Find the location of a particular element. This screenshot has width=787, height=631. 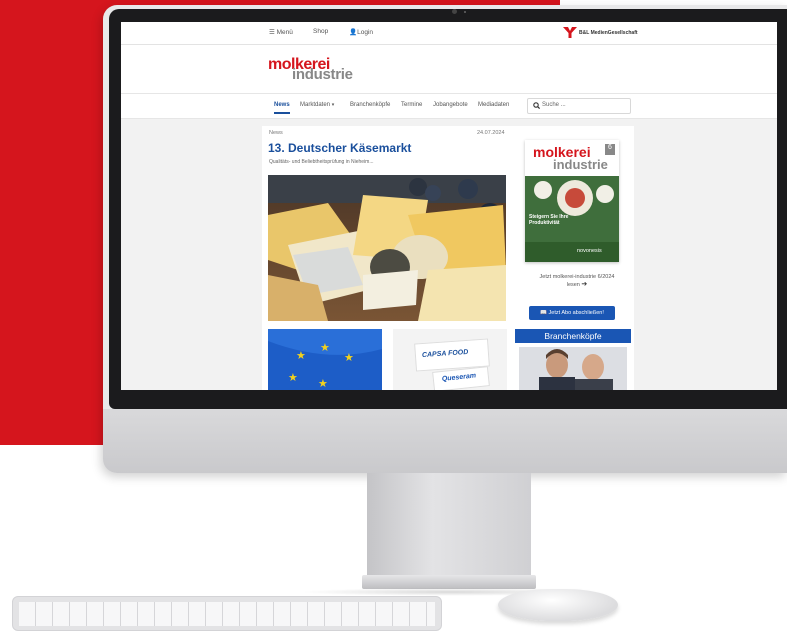

user-icon: 👤 is located at coordinates (353, 32).